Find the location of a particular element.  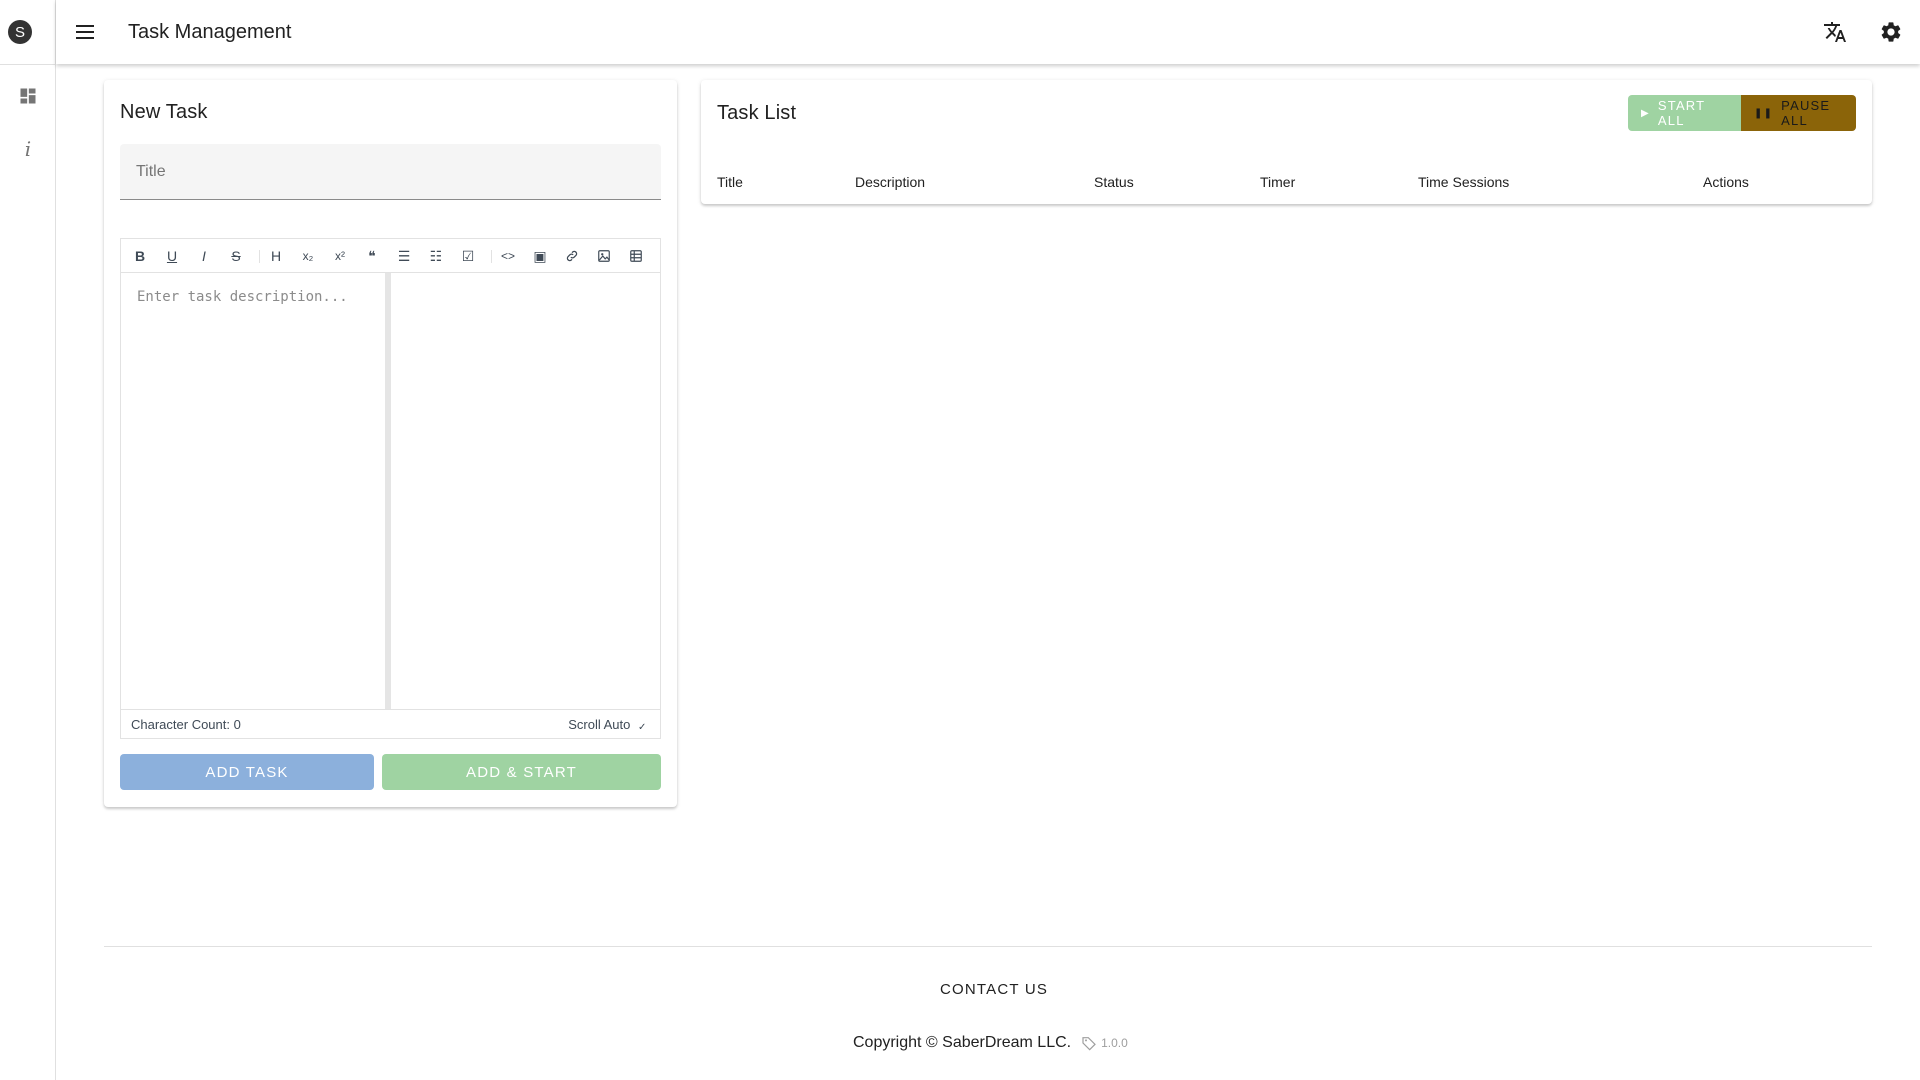

add-and-start-button: Add & Start is located at coordinates (521, 772).